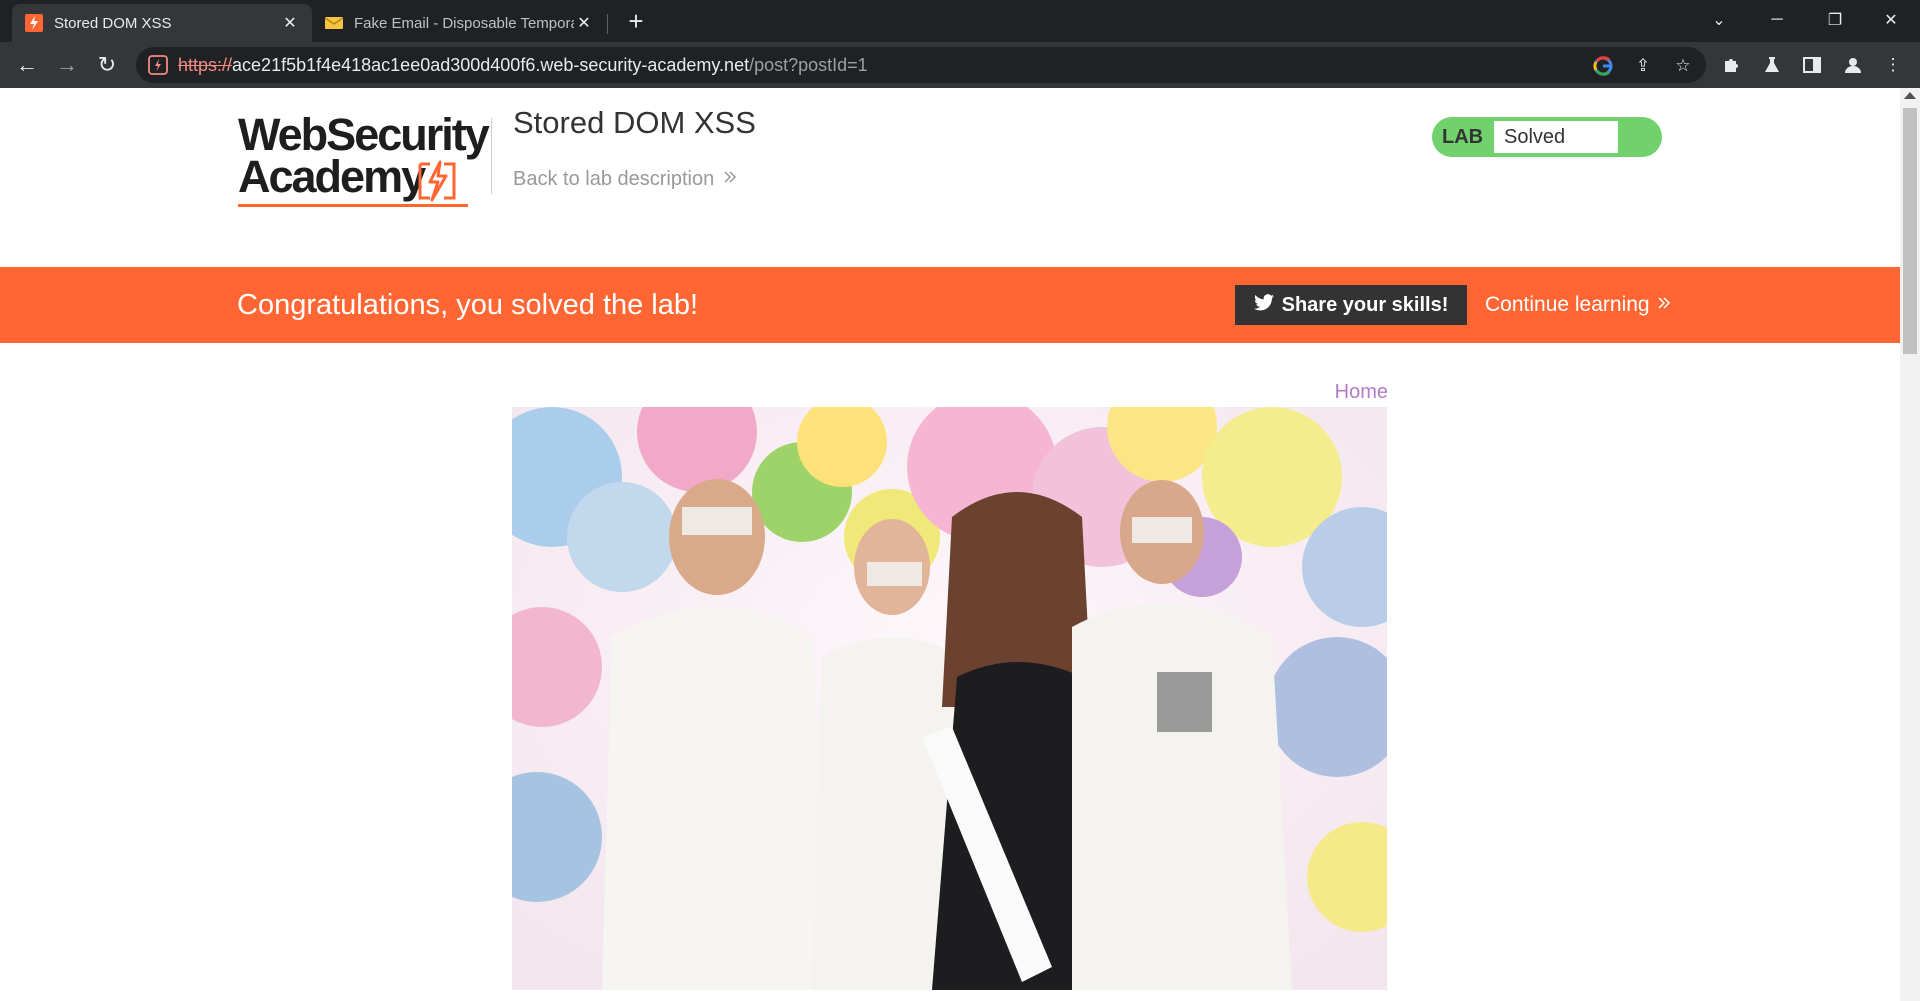 Image resolution: width=1920 pixels, height=1001 pixels. I want to click on site-security-icon, so click(158, 65).